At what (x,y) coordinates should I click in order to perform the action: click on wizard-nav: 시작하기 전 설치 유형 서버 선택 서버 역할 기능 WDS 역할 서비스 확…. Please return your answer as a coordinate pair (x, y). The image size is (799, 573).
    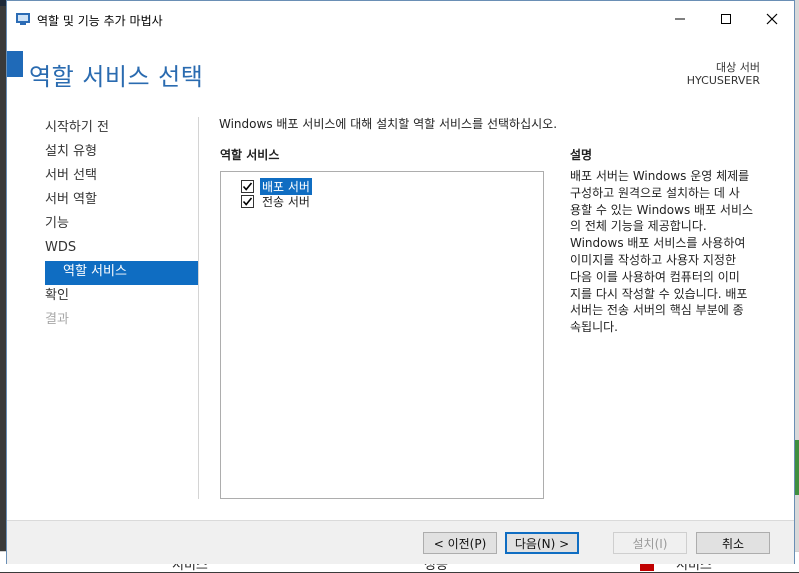
    Looking at the image, I should click on (114, 225).